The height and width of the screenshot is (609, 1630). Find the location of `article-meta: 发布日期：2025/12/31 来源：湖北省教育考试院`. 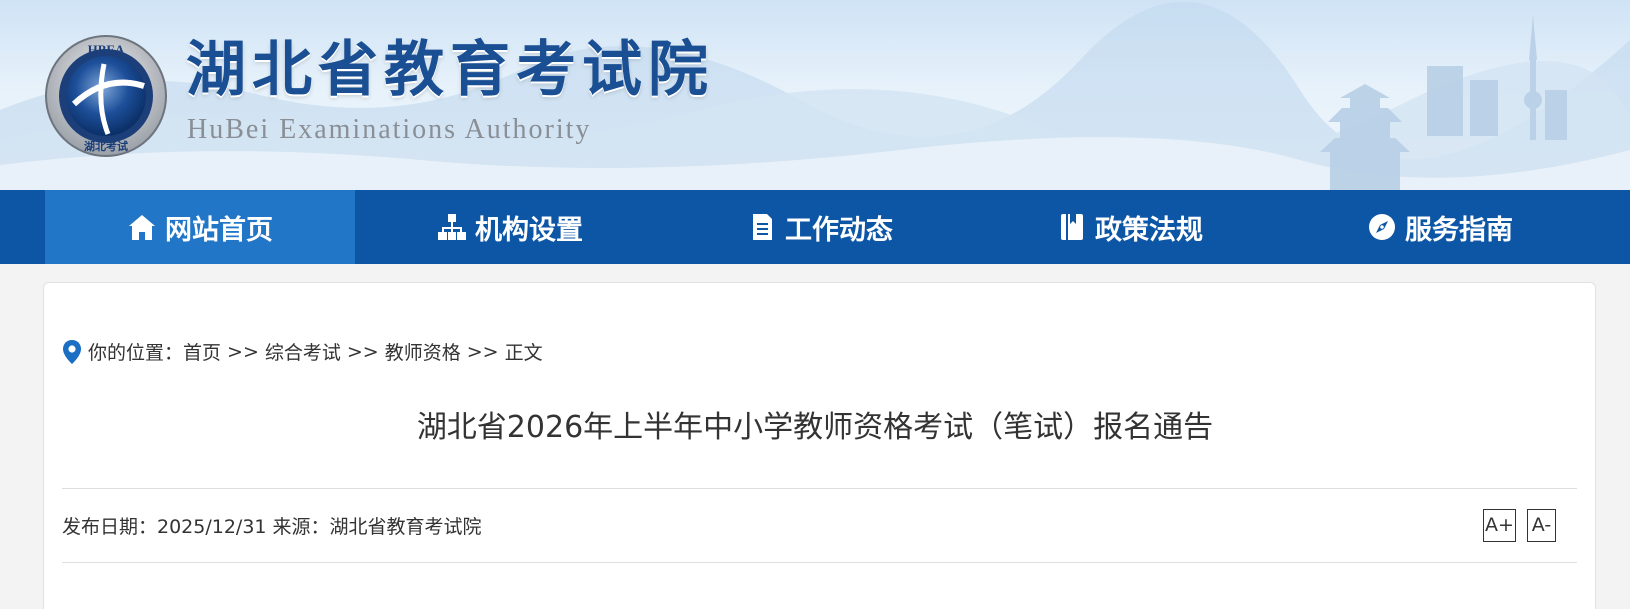

article-meta: 发布日期：2025/12/31 来源：湖北省教育考试院 is located at coordinates (272, 527).